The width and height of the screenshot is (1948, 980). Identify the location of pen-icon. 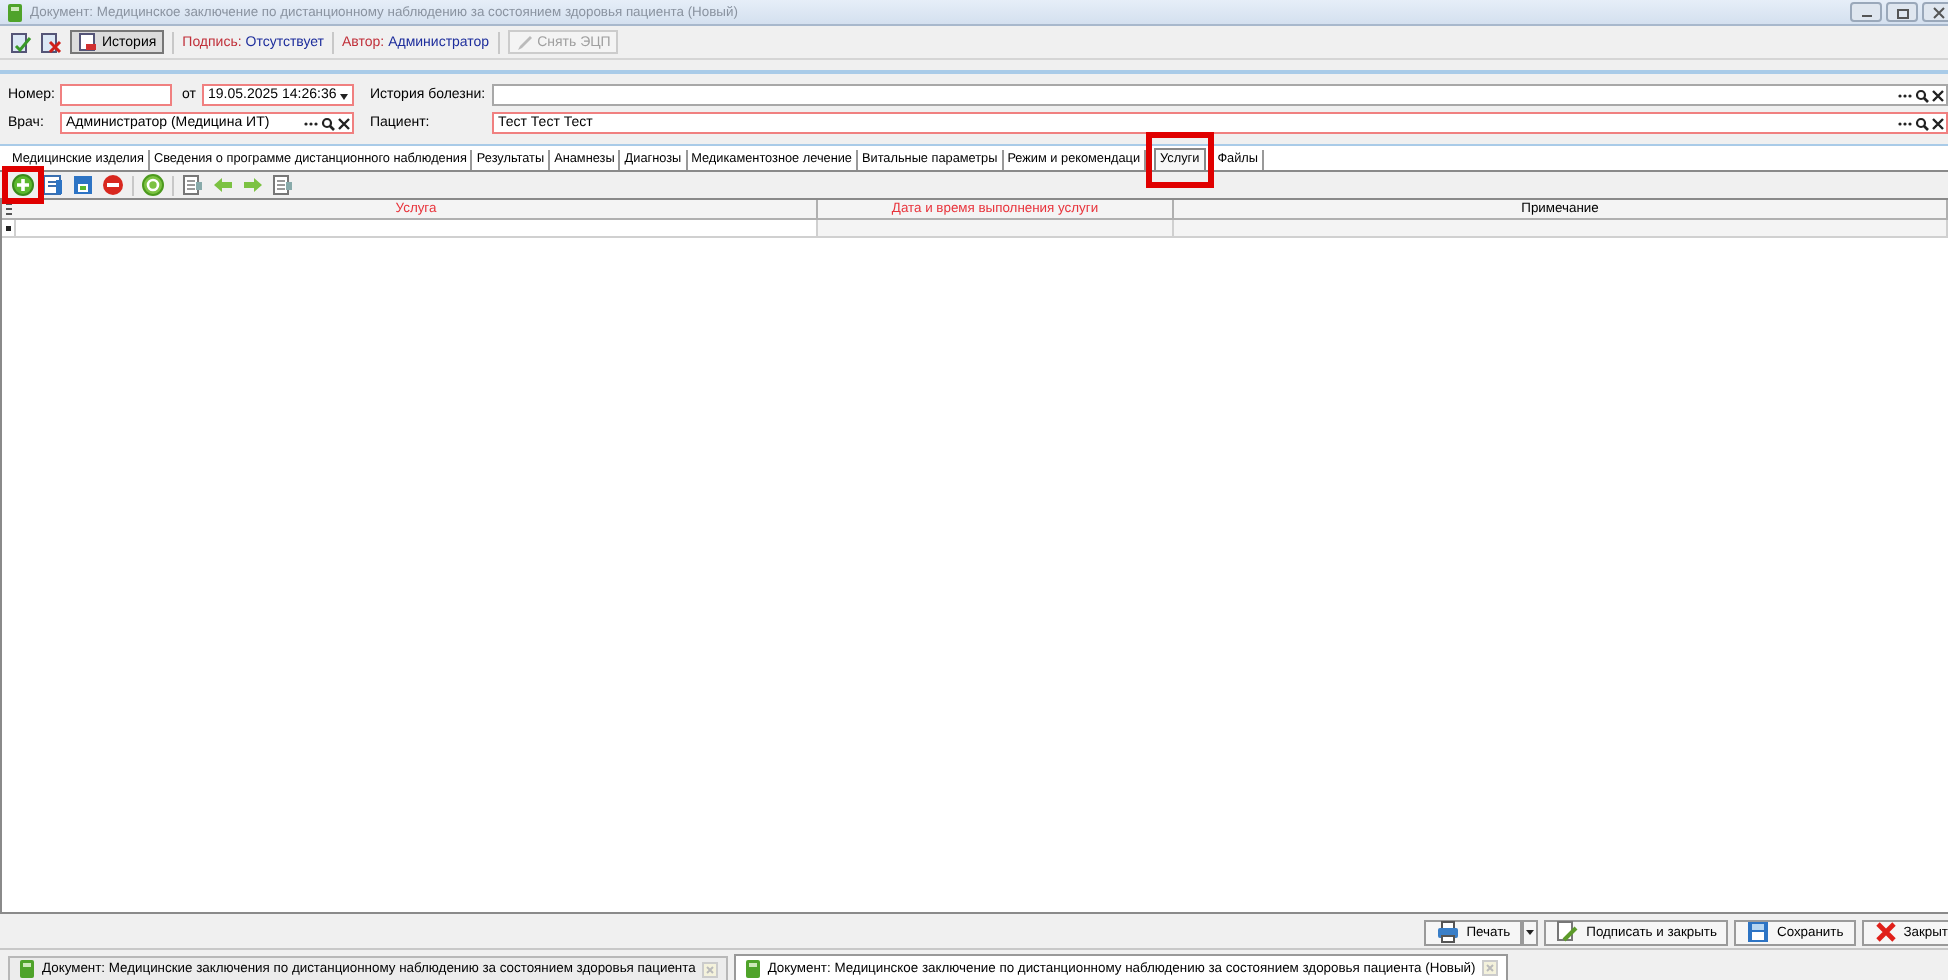
(524, 42).